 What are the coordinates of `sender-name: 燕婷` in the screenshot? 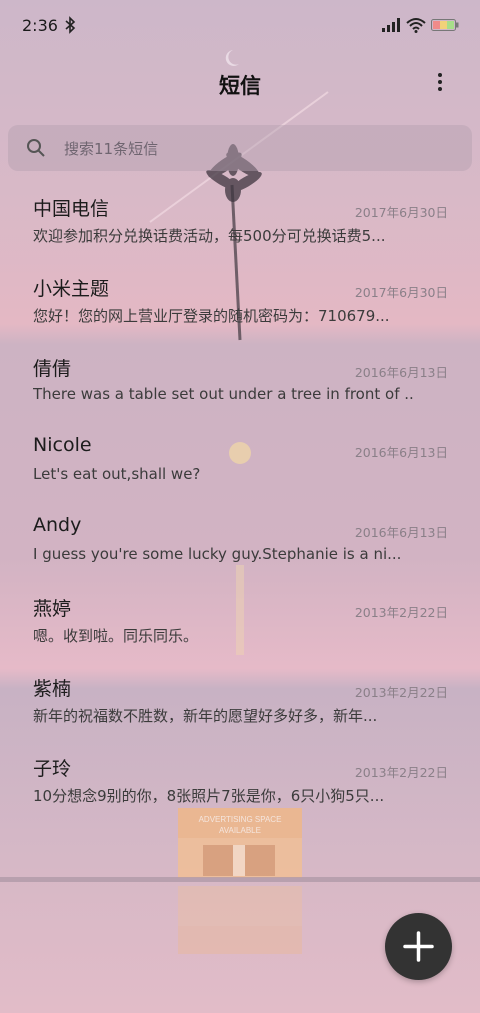 It's located at (52, 609).